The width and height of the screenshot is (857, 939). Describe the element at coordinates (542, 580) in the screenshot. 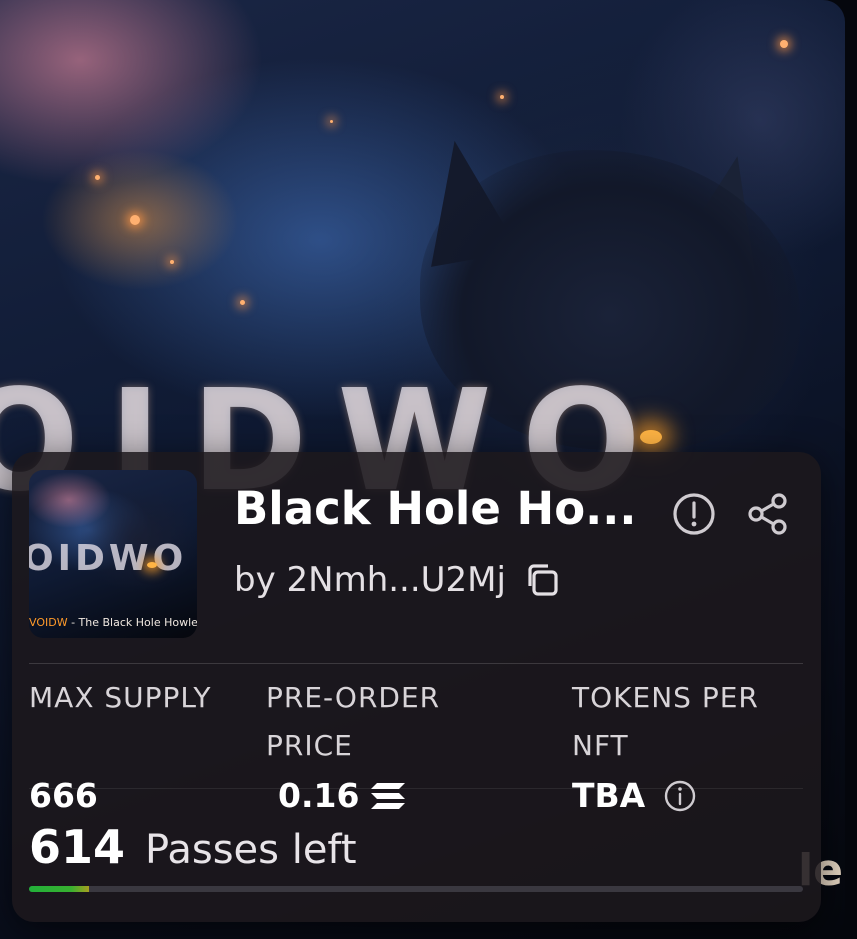

I see `copy-icon` at that location.